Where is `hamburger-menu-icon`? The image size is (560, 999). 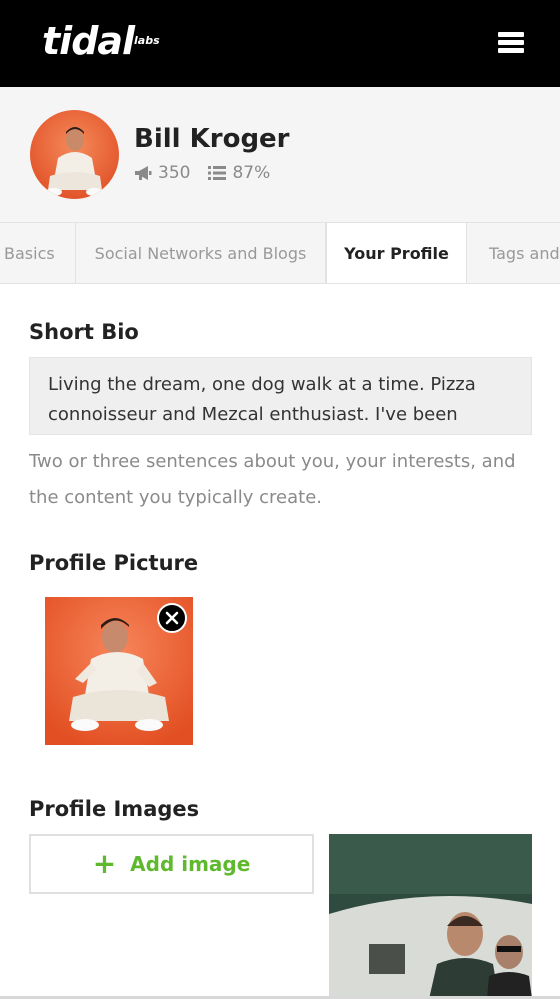
hamburger-menu-icon is located at coordinates (511, 43).